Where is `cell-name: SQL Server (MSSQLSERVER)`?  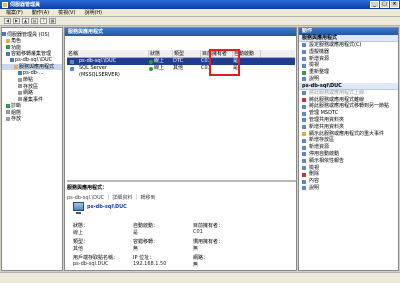
cell-name: SQL Server (MSSQLSERVER) is located at coordinates (108, 71).